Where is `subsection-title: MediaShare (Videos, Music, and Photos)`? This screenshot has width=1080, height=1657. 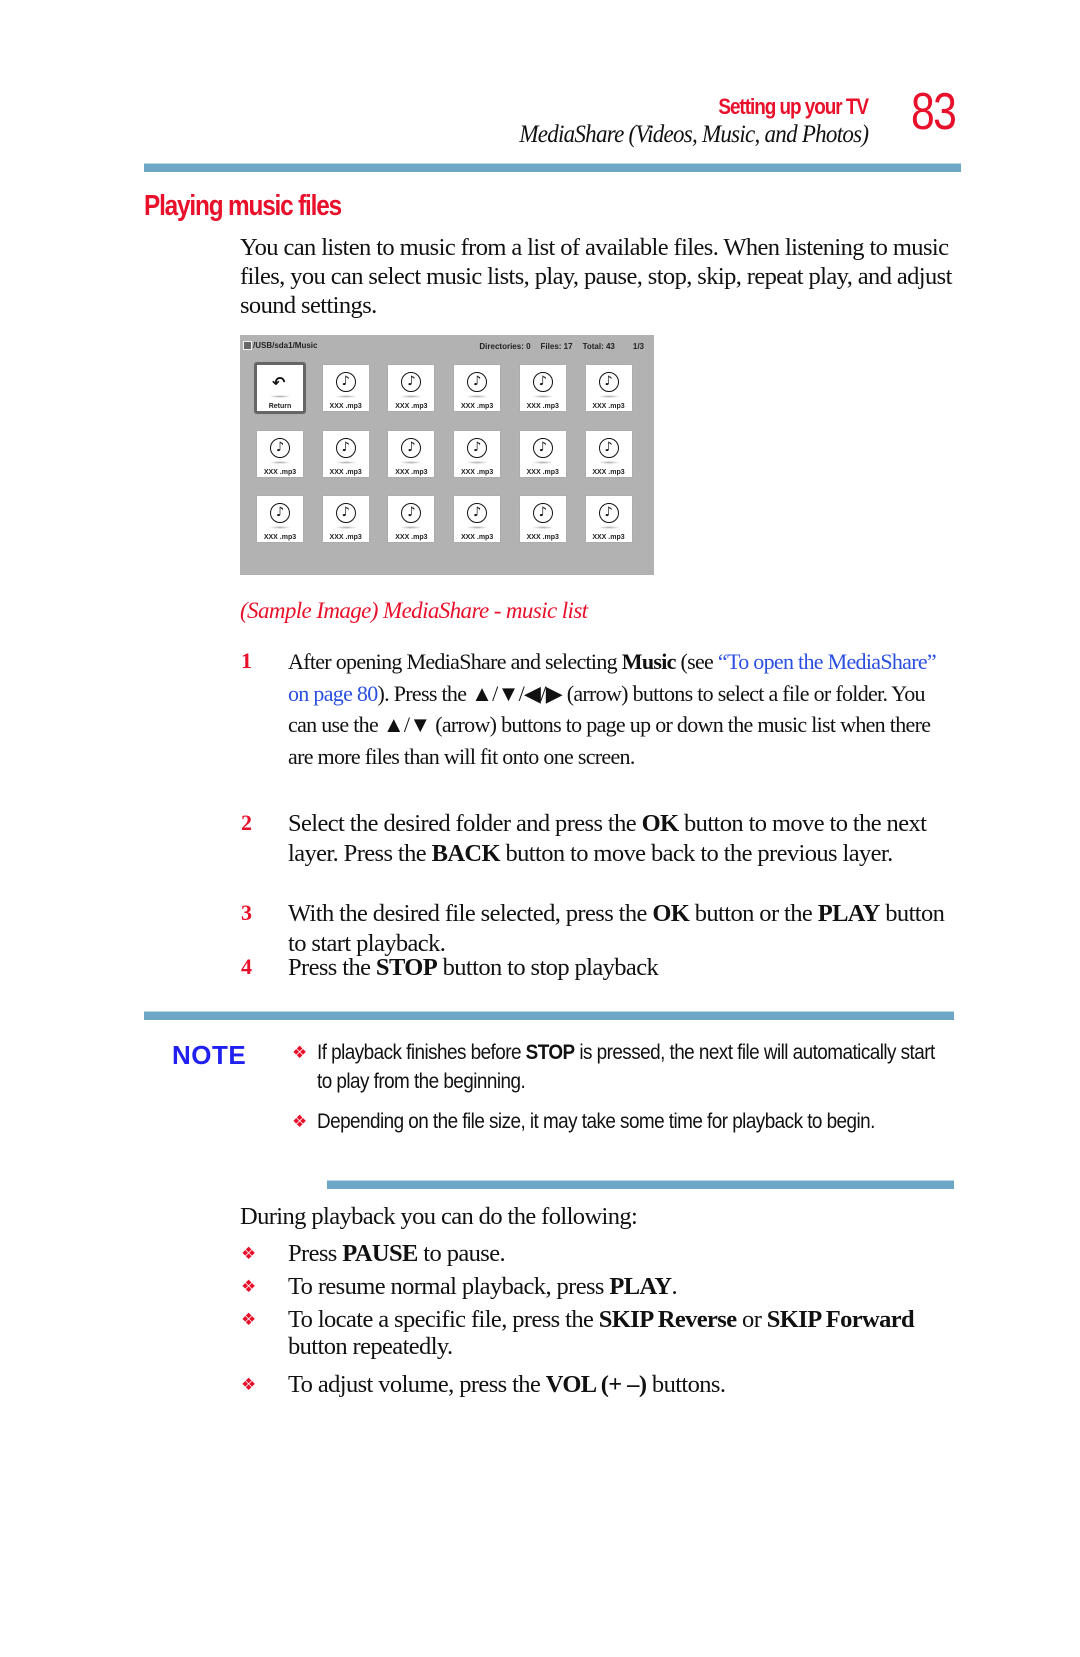
subsection-title: MediaShare (Videos, Music, and Photos) is located at coordinates (694, 134).